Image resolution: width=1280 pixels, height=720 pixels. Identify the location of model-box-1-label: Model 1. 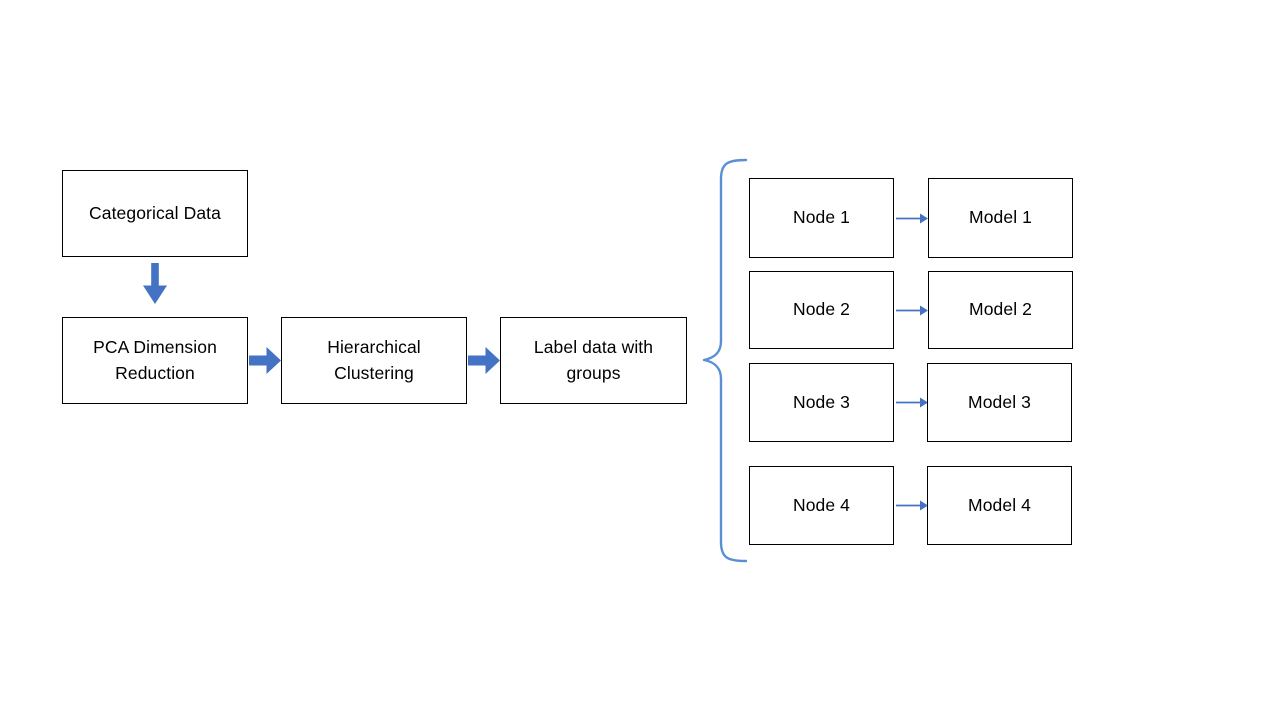
(1000, 217).